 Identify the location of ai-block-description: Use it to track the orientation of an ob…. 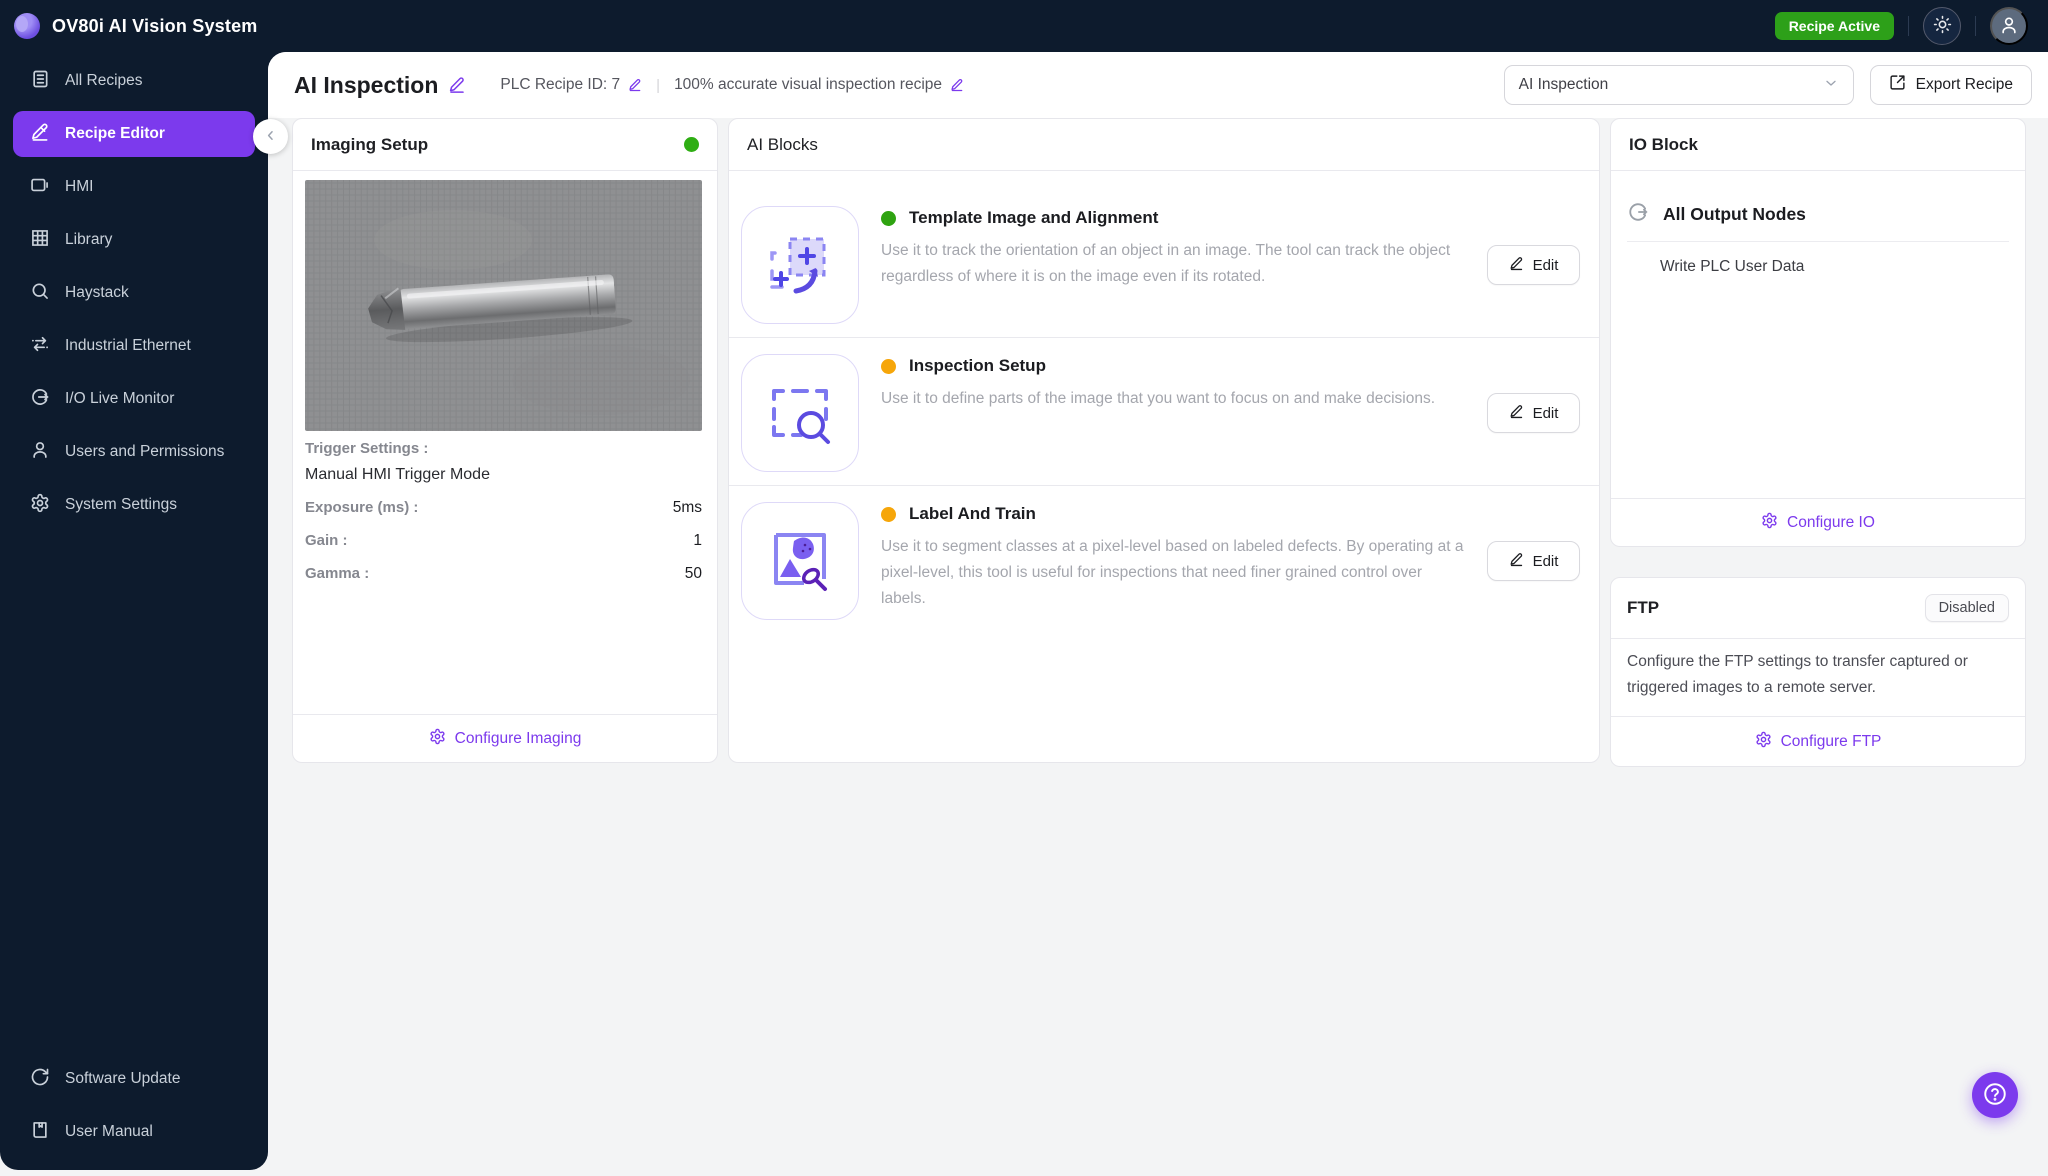
(1166, 263).